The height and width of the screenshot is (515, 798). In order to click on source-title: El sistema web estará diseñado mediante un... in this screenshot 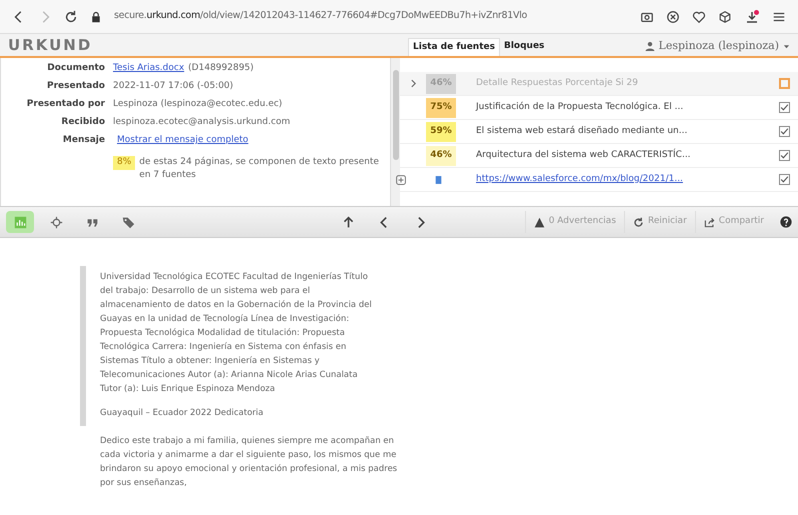, I will do `click(581, 131)`.